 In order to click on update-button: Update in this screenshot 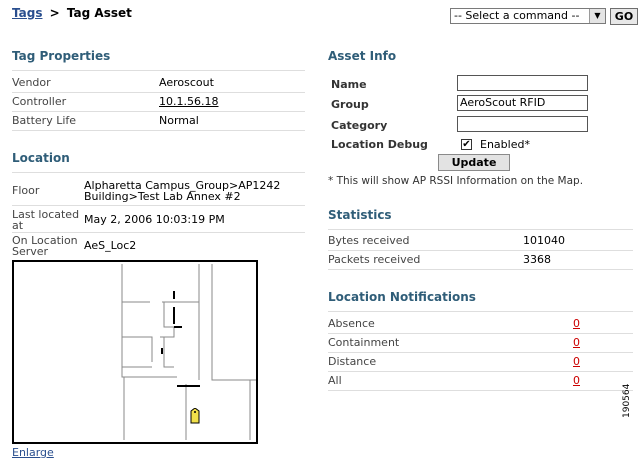, I will do `click(474, 162)`.